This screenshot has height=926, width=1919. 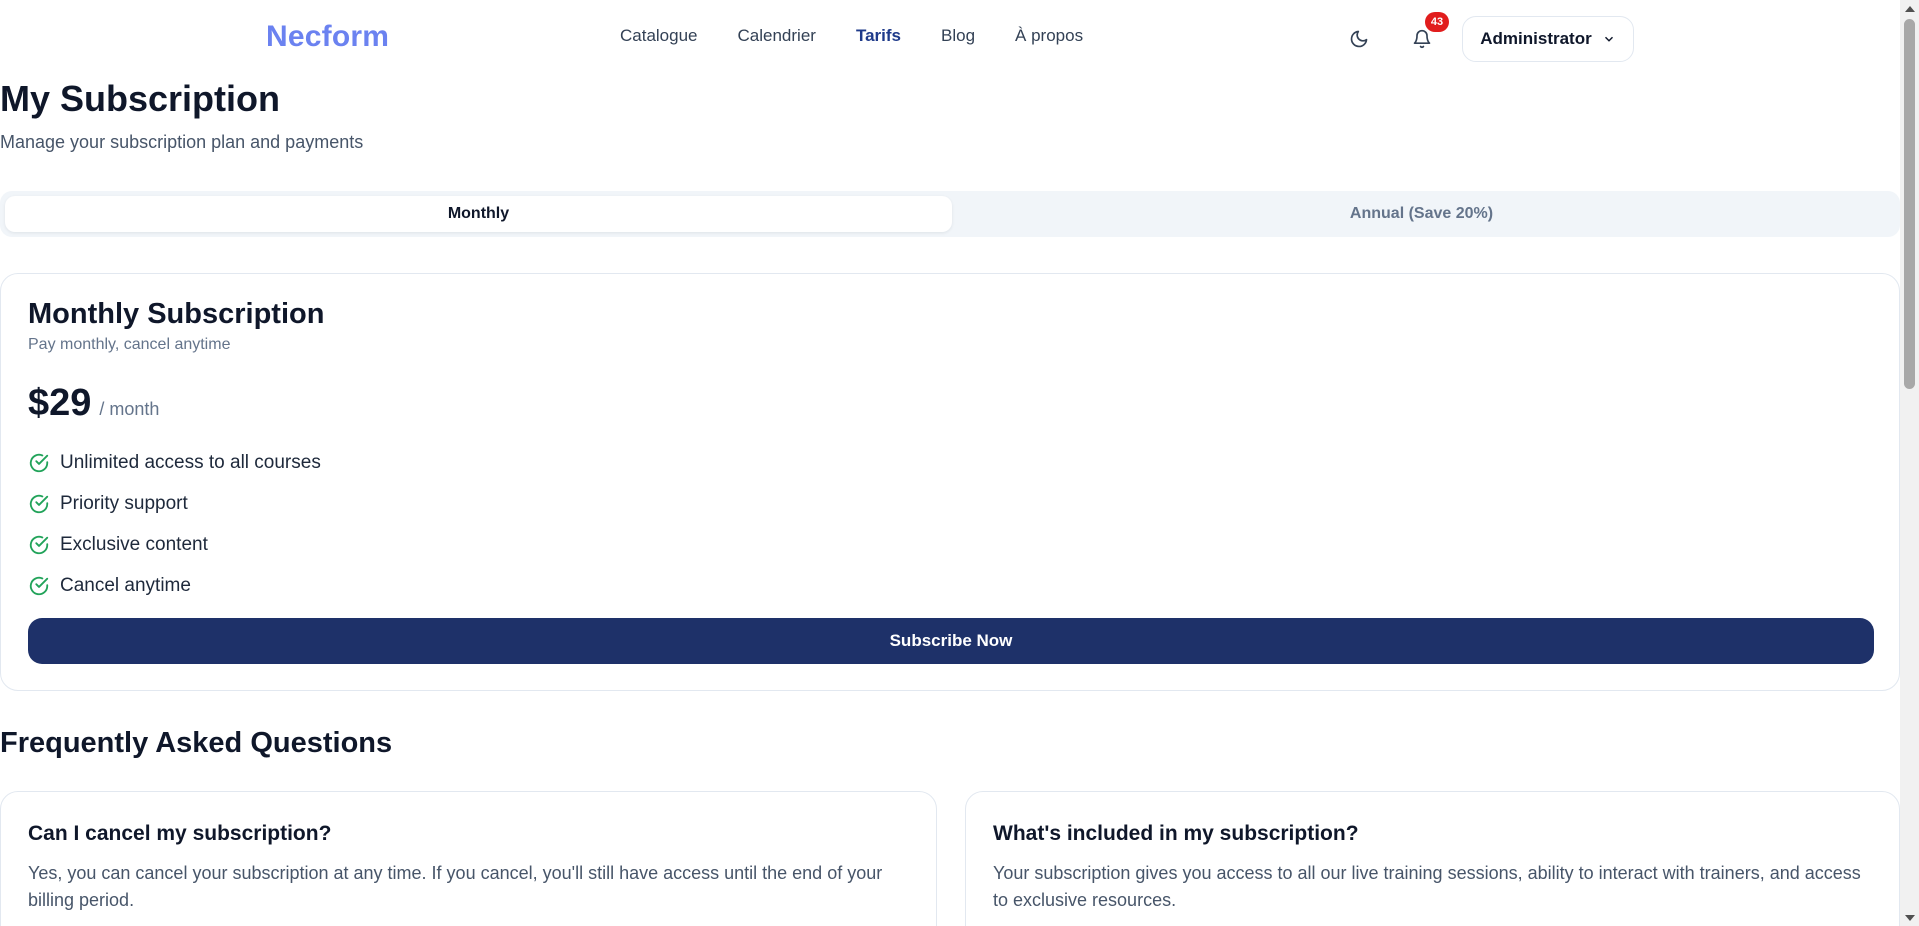 What do you see at coordinates (93, 403) in the screenshot?
I see `plan-price: $29 / month` at bounding box center [93, 403].